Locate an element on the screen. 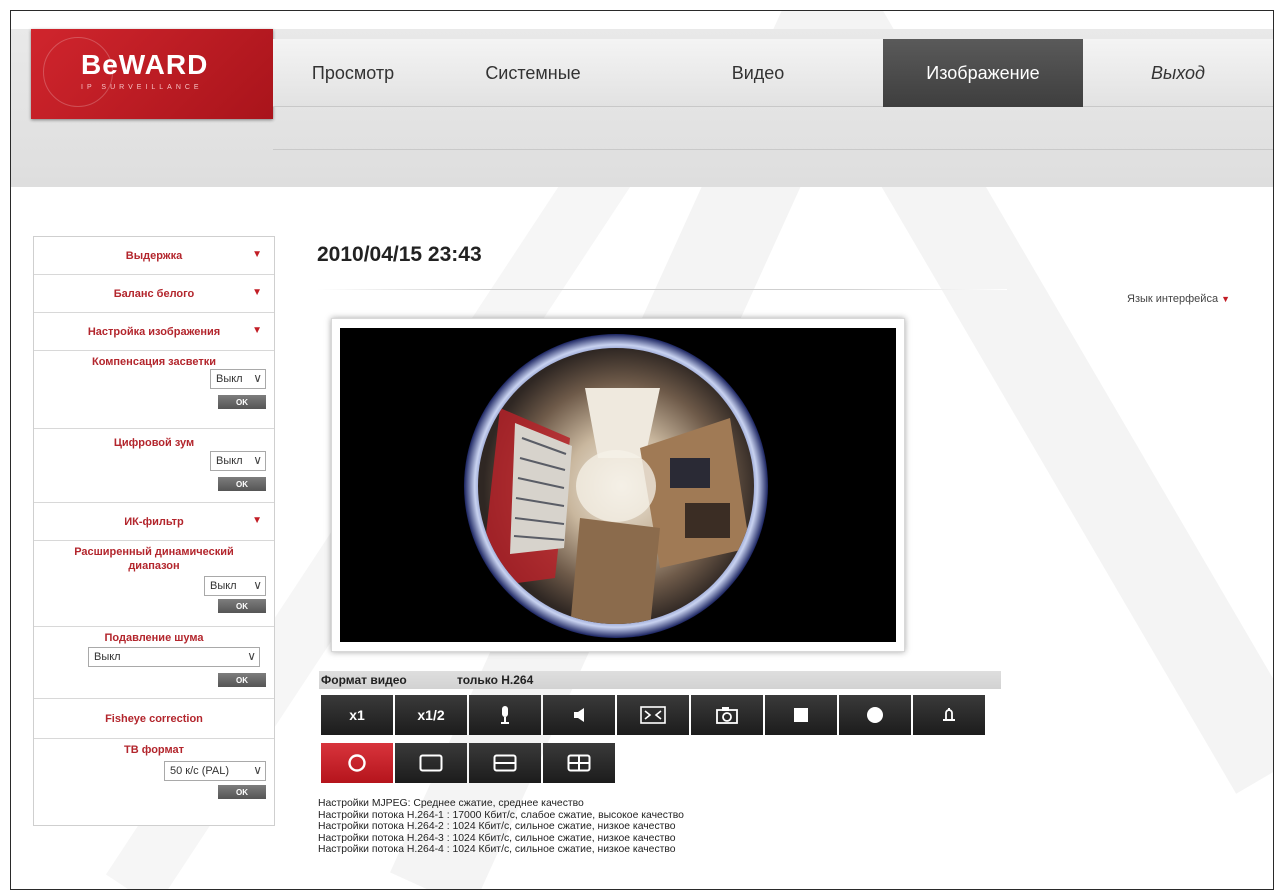 This screenshot has height=896, width=1284. tv-format-value: 50 к/с (PAL) is located at coordinates (200, 771).